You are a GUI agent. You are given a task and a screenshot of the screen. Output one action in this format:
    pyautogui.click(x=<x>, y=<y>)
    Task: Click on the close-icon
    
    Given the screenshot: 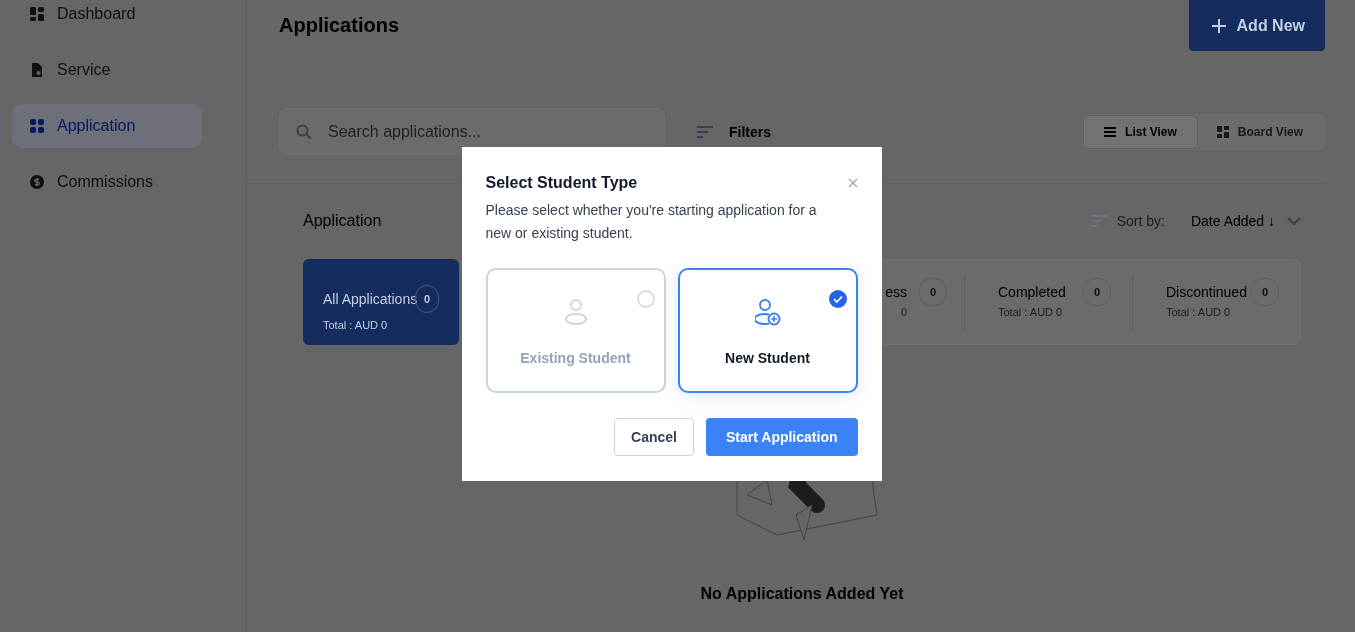 What is the action you would take?
    pyautogui.click(x=852, y=183)
    